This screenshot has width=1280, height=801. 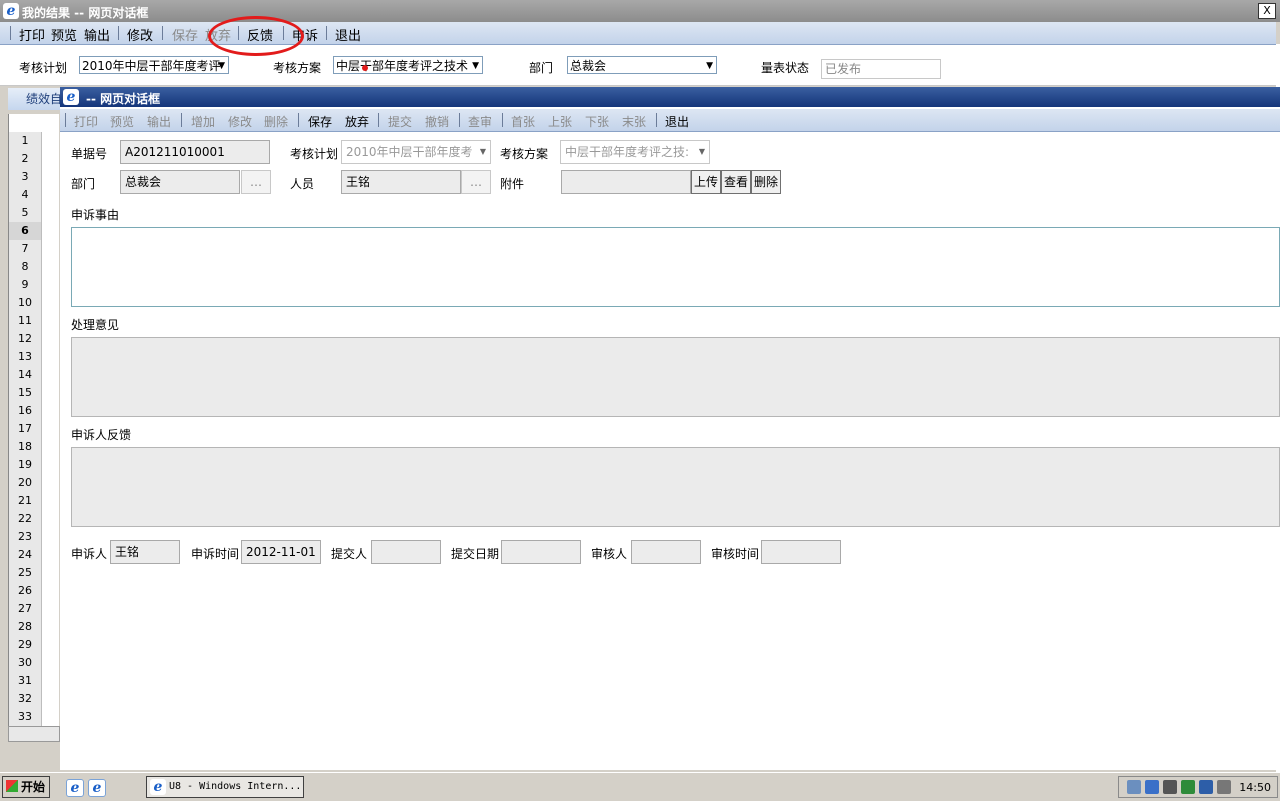 I want to click on side-tab: 绩效自, so click(x=35, y=99).